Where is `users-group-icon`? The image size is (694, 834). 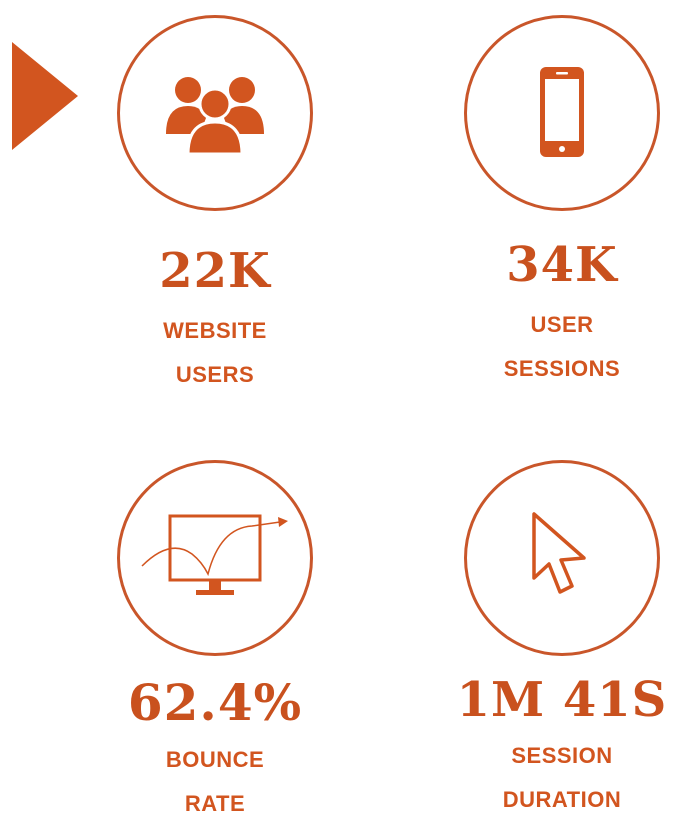
users-group-icon is located at coordinates (215, 116).